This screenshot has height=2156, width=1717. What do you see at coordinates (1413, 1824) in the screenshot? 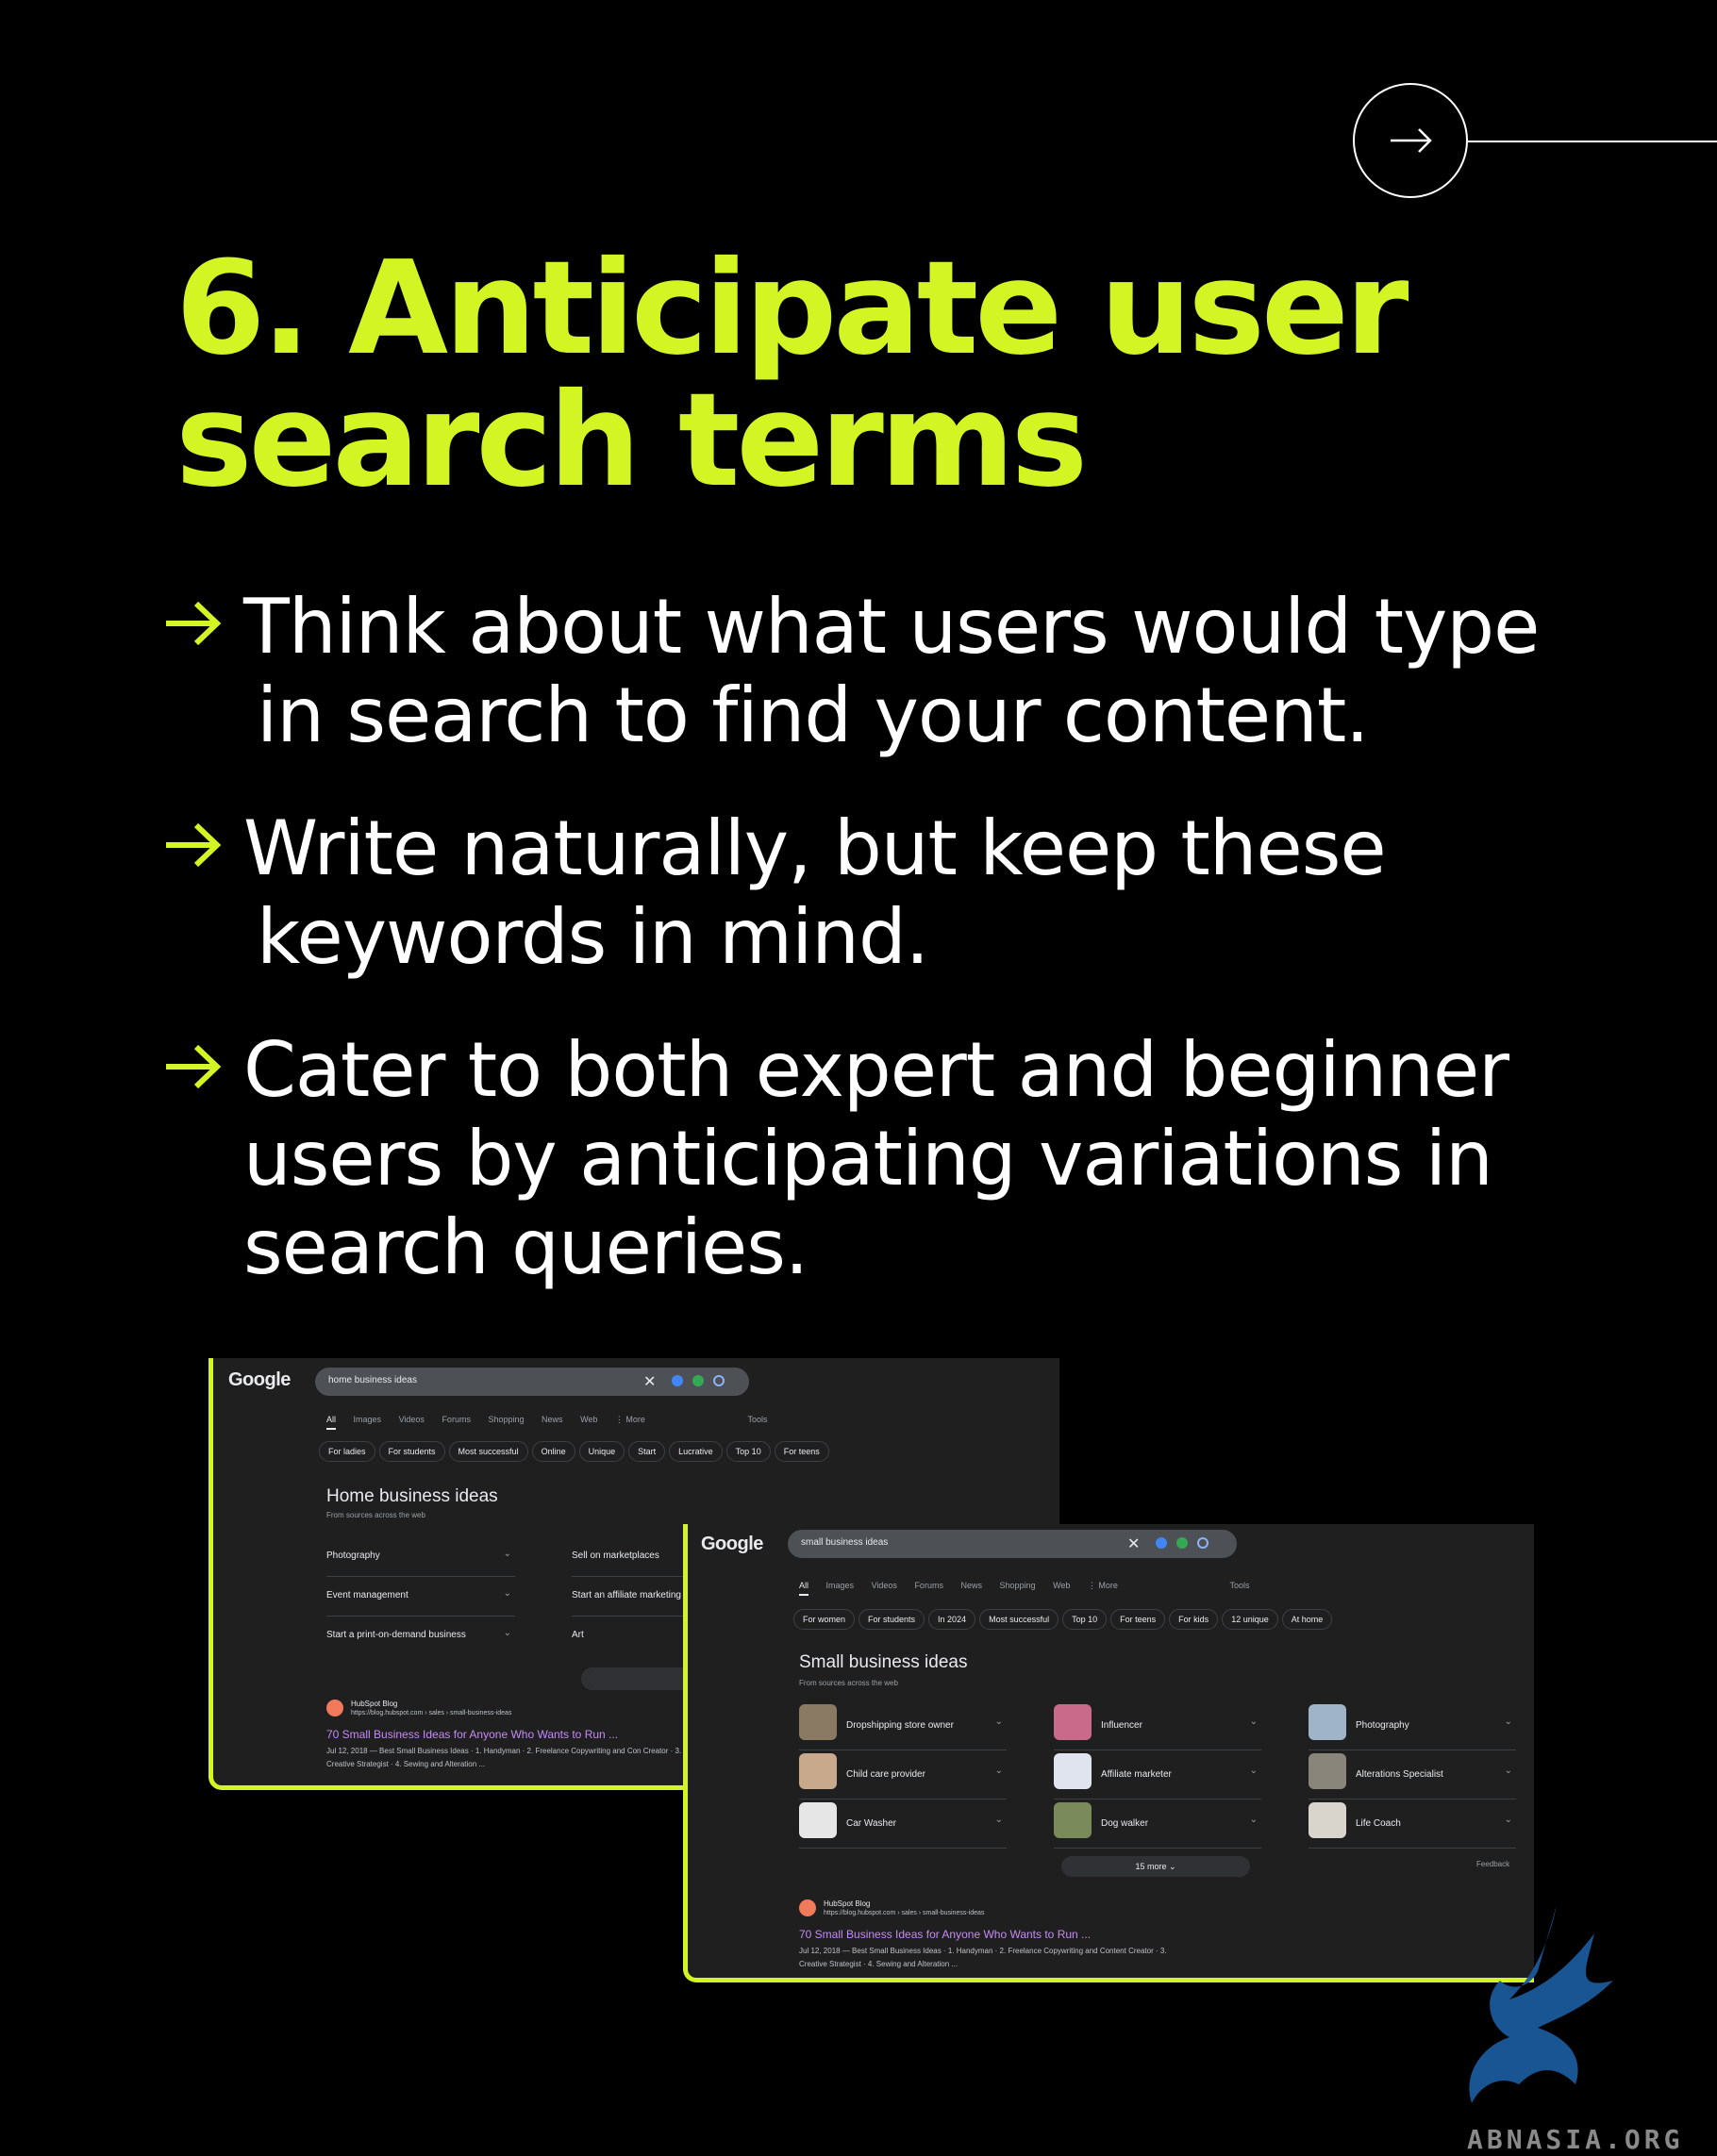
I see `idea-item: Life Coach ⌄` at bounding box center [1413, 1824].